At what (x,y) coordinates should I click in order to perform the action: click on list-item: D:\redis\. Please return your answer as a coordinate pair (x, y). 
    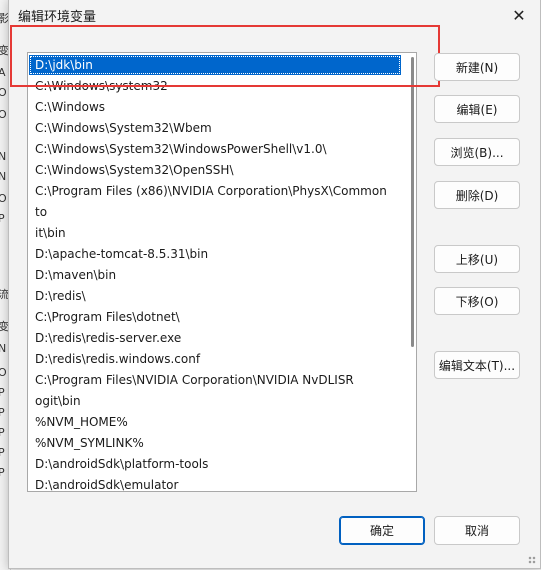
    Looking at the image, I should click on (215, 296).